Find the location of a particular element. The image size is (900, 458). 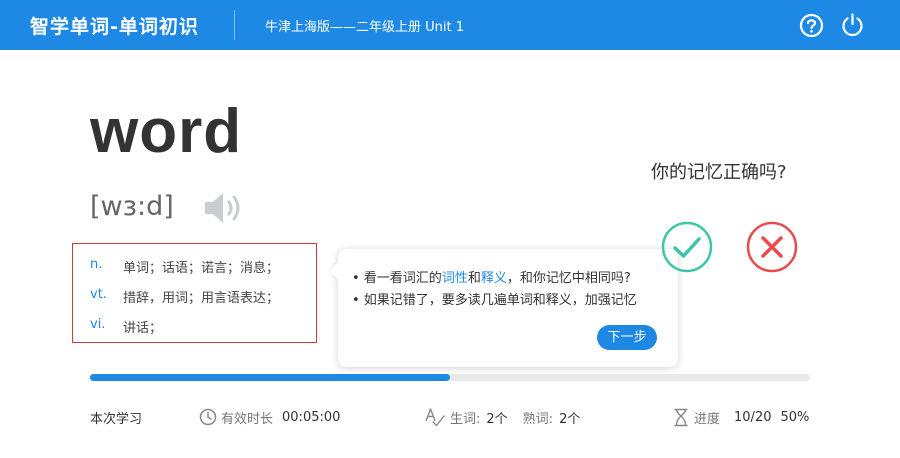

session-label: 本次学习 is located at coordinates (116, 419).